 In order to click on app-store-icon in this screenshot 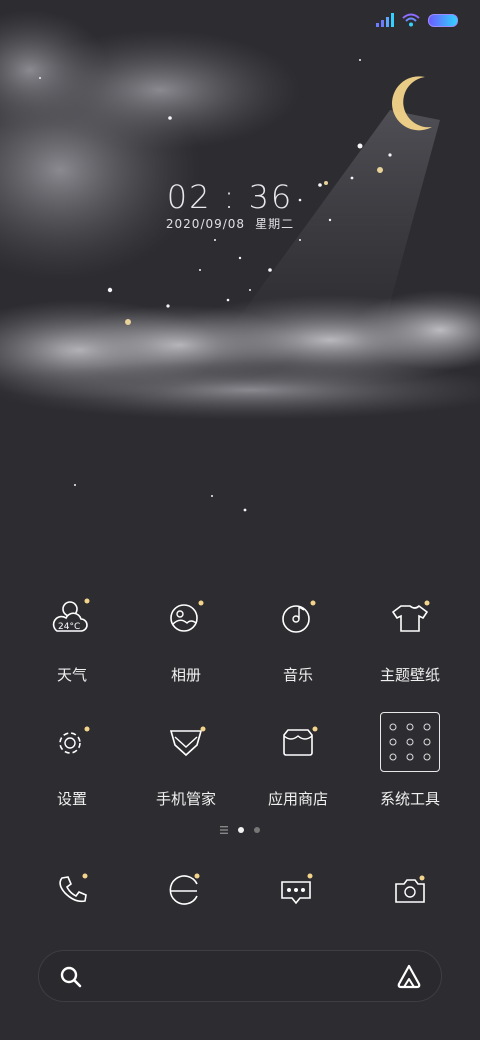, I will do `click(300, 741)`.